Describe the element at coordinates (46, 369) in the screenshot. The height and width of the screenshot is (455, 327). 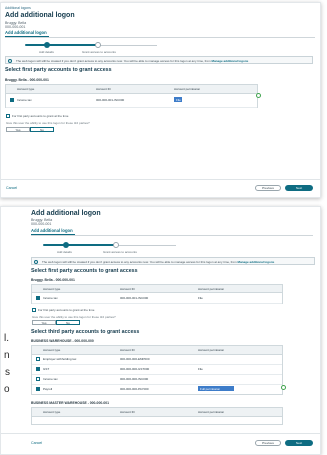
I see `row-account-type: GST` at that location.